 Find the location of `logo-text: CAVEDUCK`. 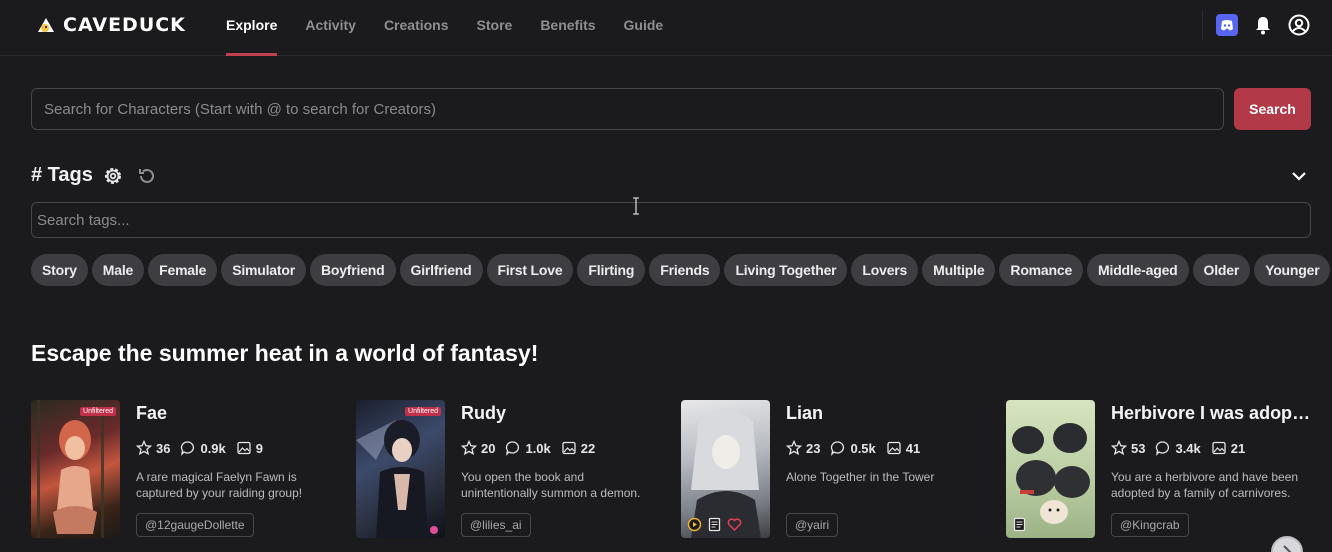

logo-text: CAVEDUCK is located at coordinates (124, 25).